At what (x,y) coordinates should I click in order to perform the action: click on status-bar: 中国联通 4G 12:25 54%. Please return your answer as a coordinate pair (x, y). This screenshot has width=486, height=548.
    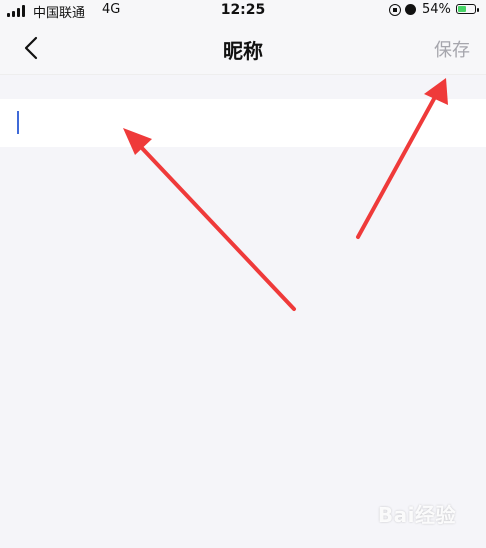
    Looking at the image, I should click on (243, 11).